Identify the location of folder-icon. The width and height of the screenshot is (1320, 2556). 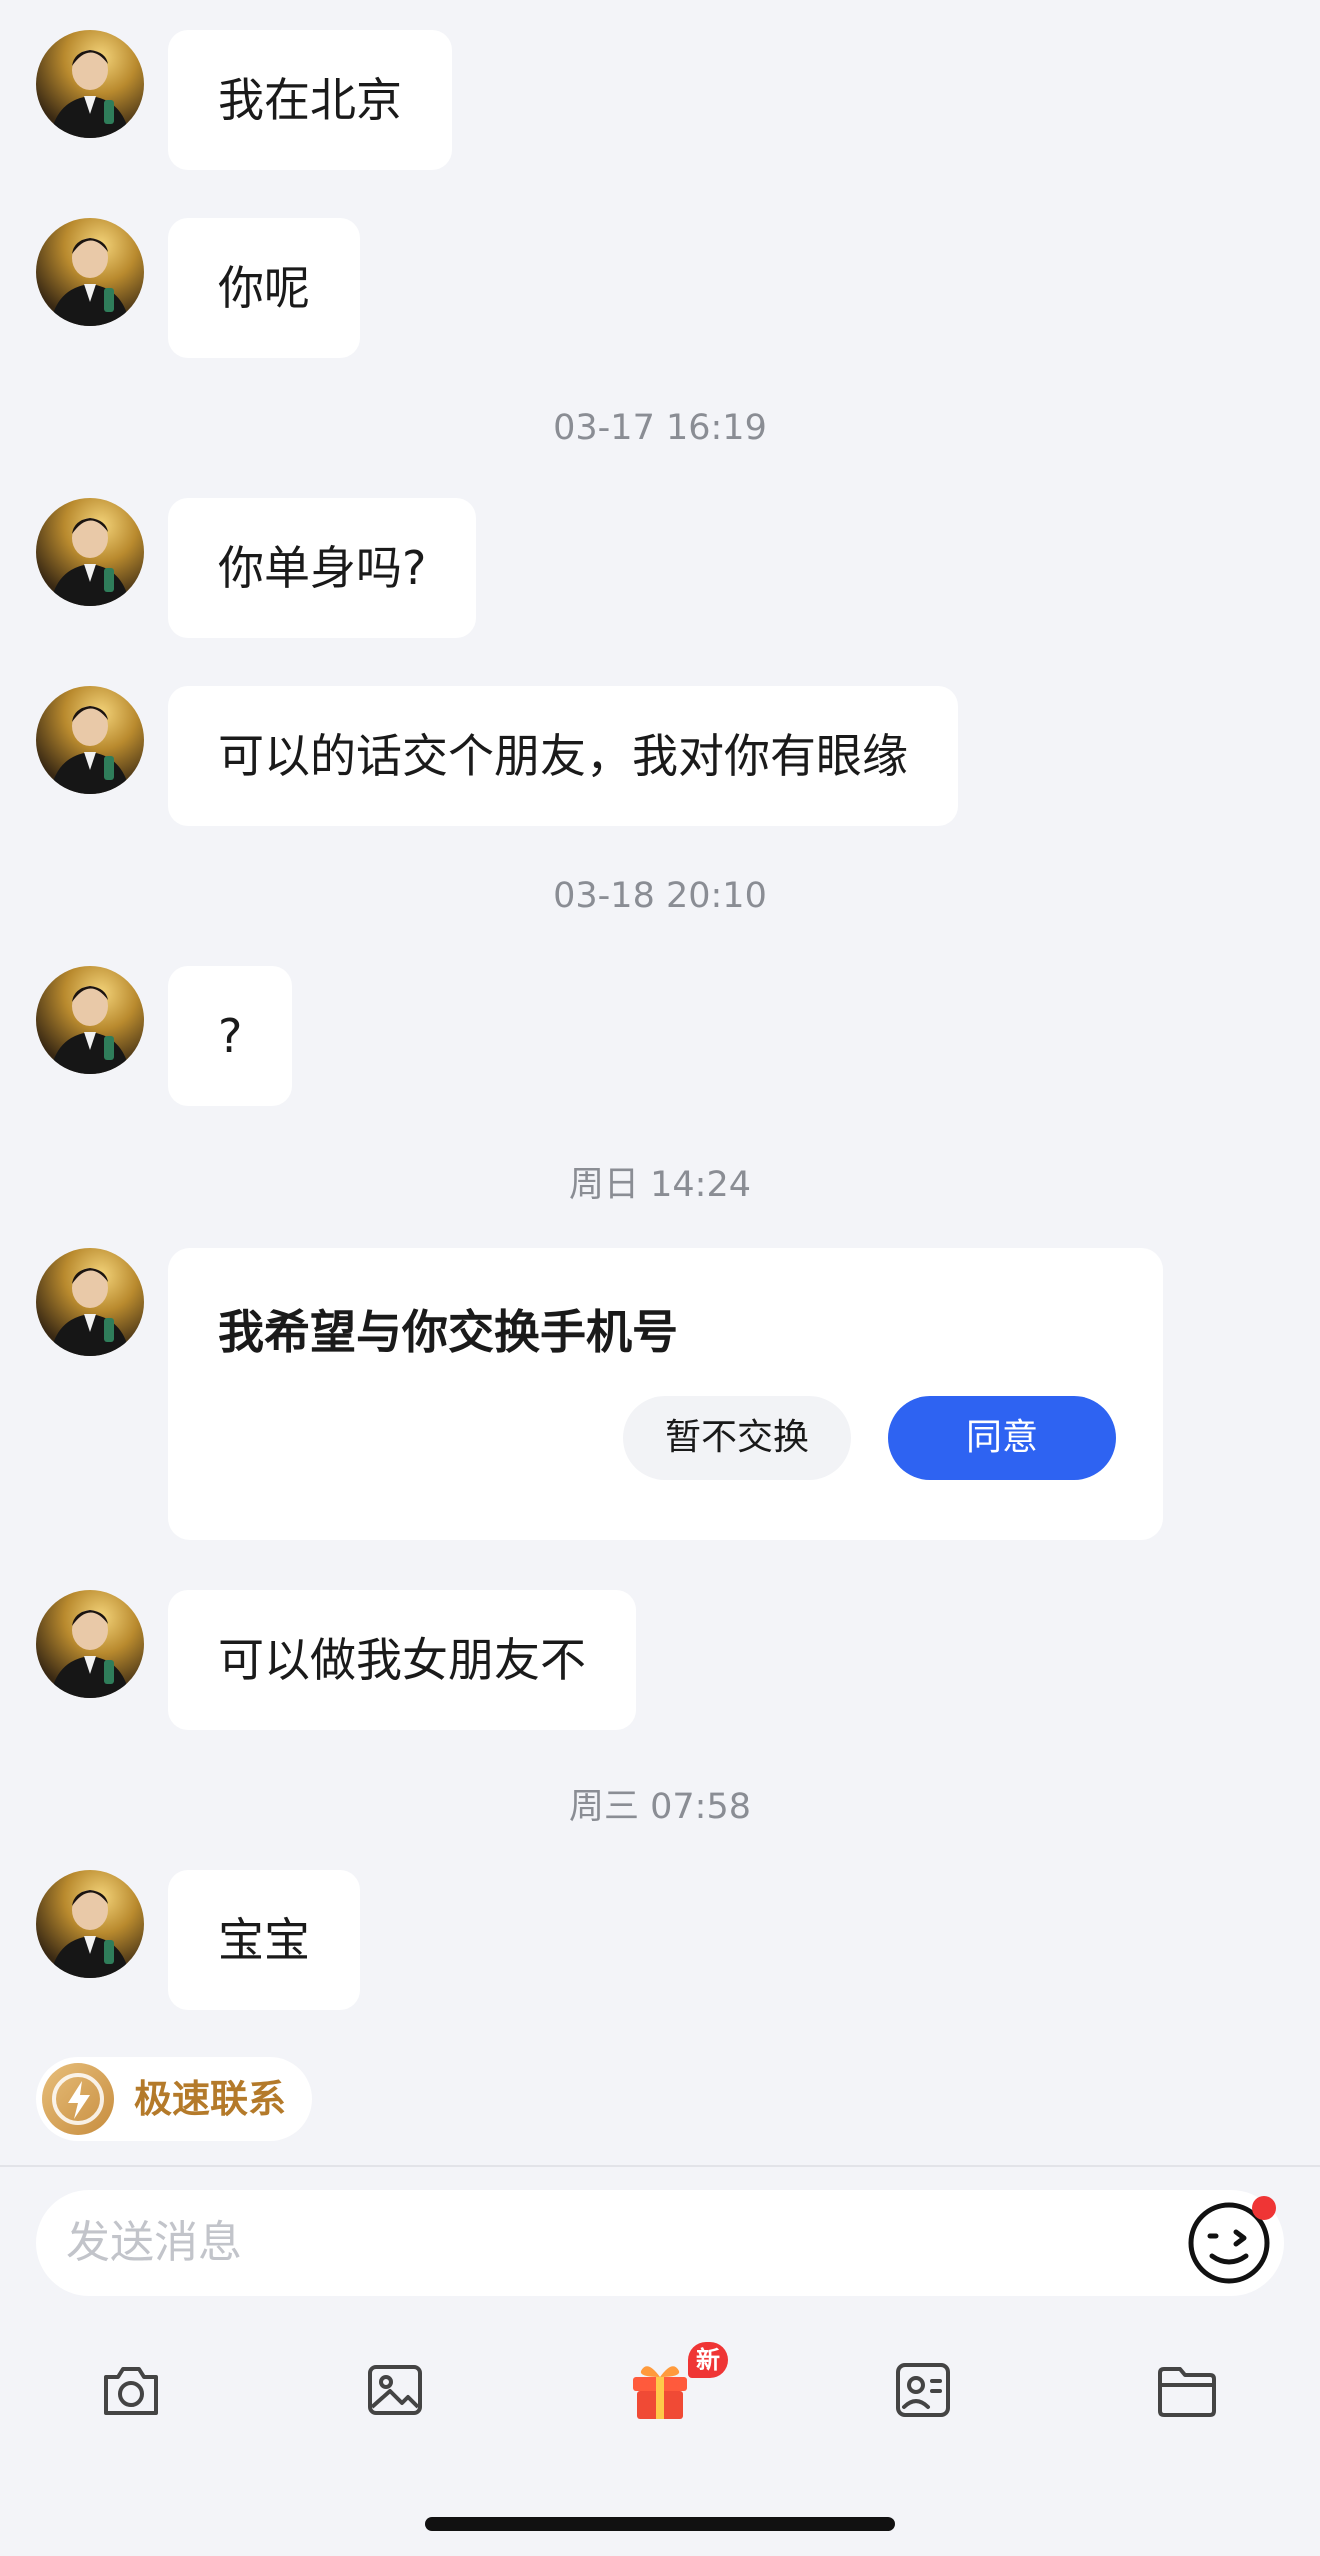
(1187, 2390).